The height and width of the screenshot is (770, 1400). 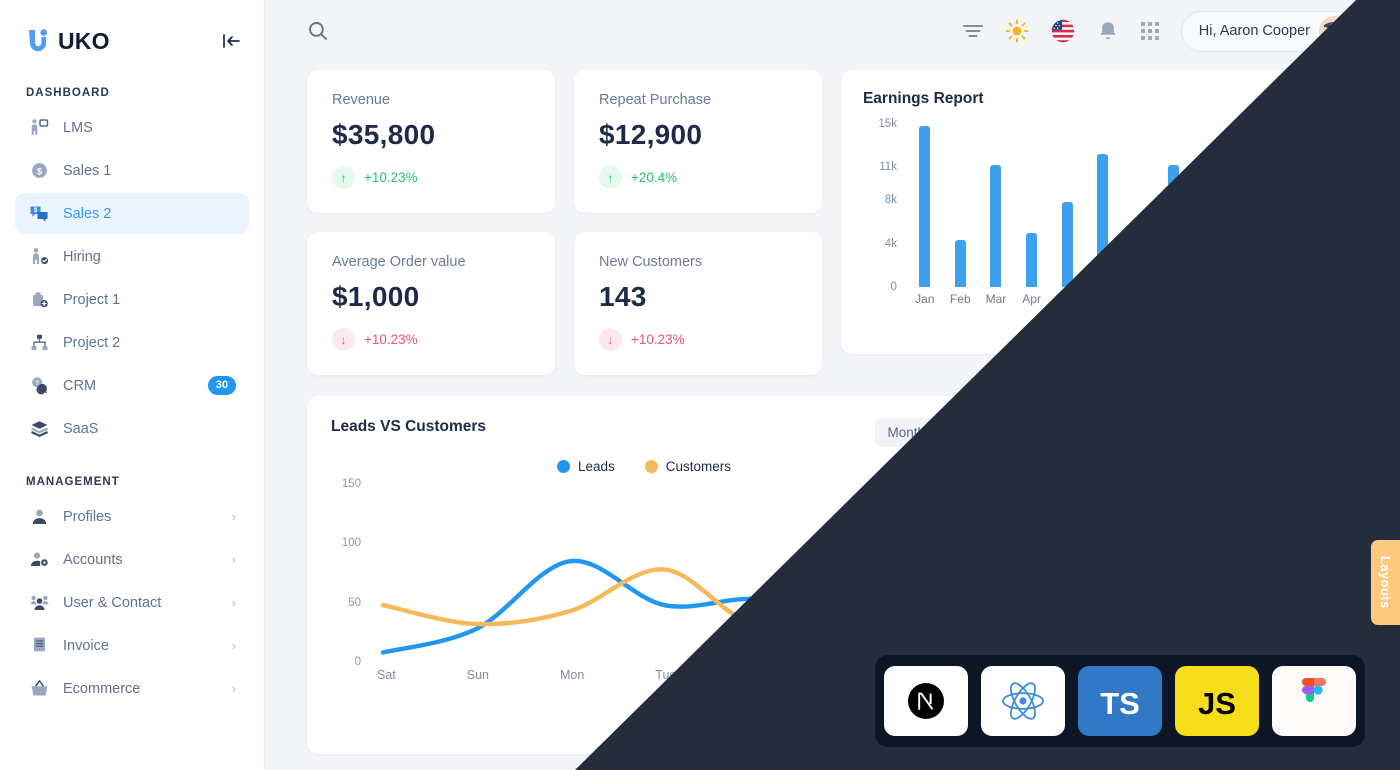 What do you see at coordinates (132, 170) in the screenshot?
I see `sidebar-item-sales-1: $ Sales 1` at bounding box center [132, 170].